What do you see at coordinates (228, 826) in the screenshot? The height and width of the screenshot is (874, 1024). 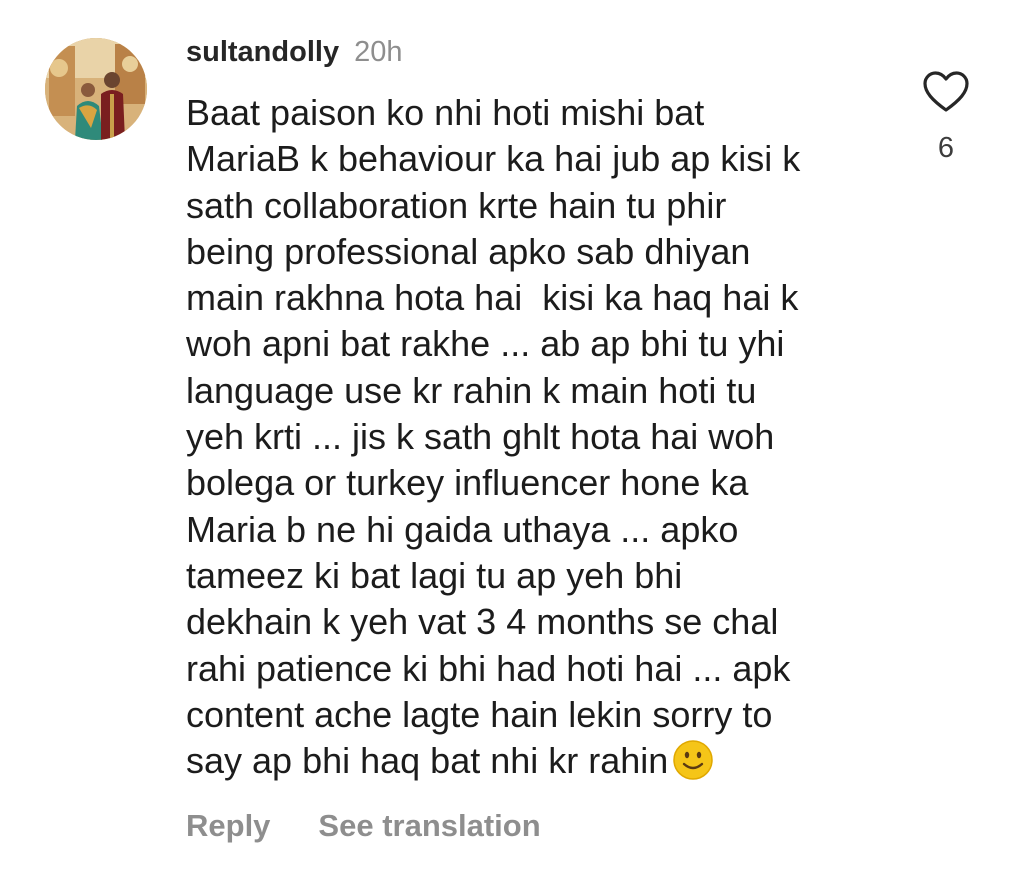 I see `reply-button: Reply` at bounding box center [228, 826].